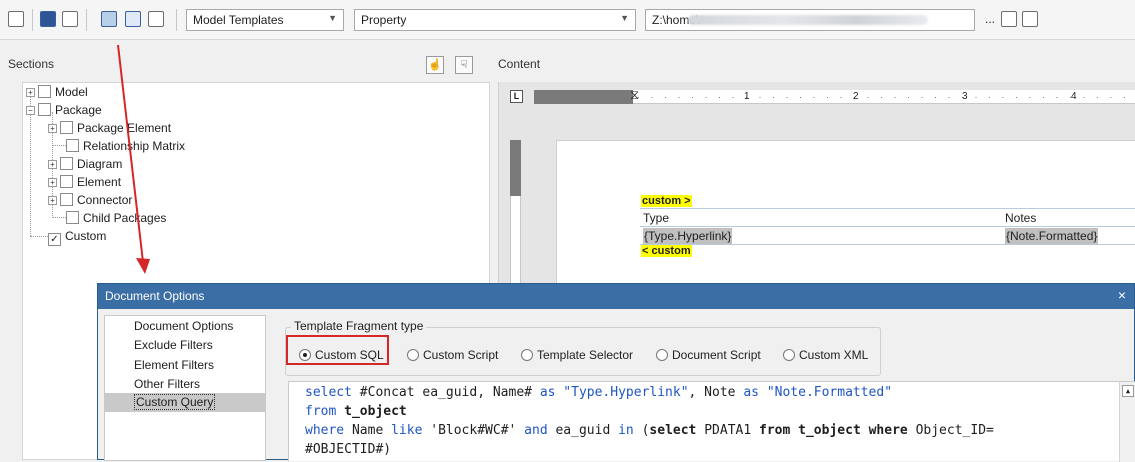 Image resolution: width=1135 pixels, height=462 pixels. I want to click on dialog-title-bar: Document Options ×, so click(616, 296).